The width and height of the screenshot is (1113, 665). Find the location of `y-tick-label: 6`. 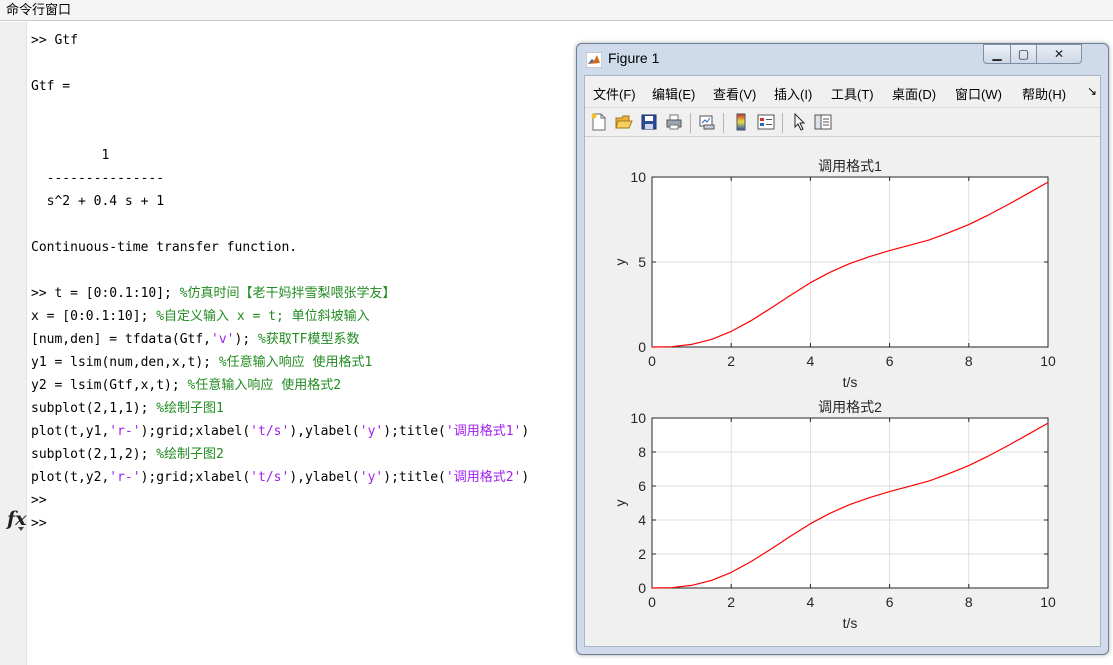

y-tick-label: 6 is located at coordinates (642, 486).